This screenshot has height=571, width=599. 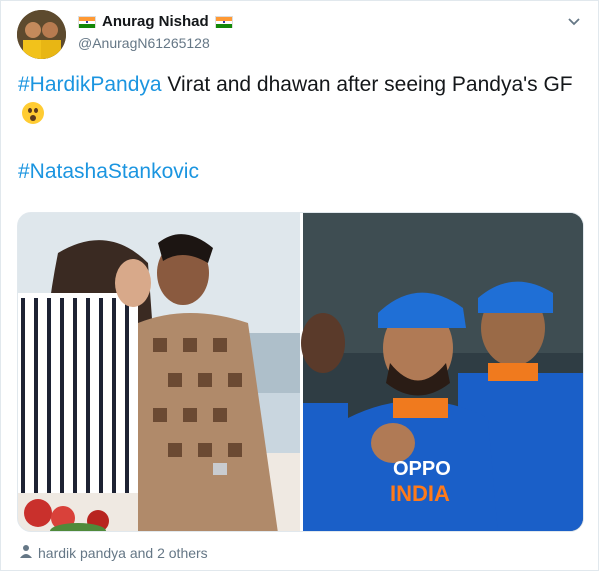 I want to click on avatar, so click(x=41, y=34).